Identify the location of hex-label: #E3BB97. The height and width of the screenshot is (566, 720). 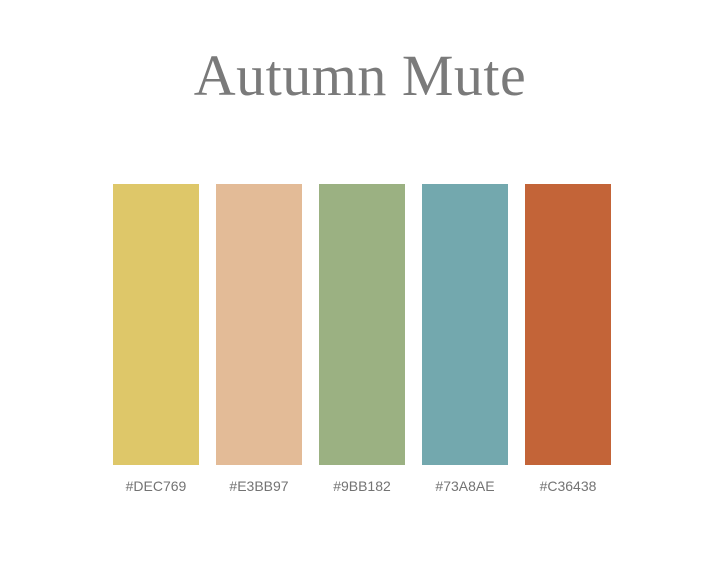
(259, 486).